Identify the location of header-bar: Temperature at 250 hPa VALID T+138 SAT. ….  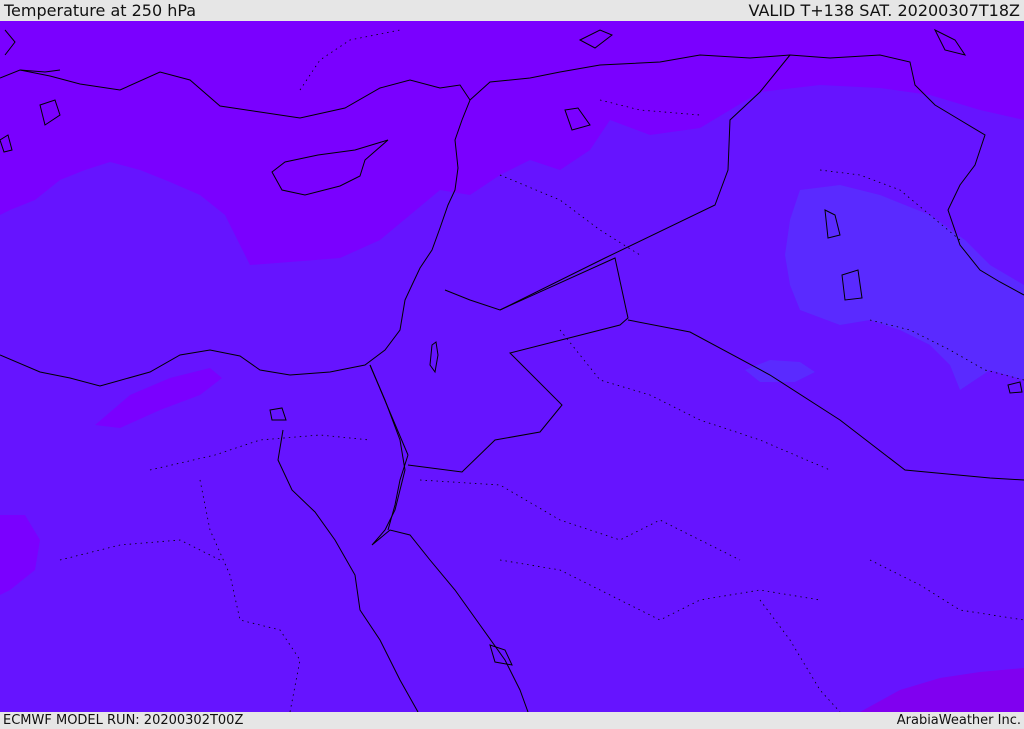
(512, 10).